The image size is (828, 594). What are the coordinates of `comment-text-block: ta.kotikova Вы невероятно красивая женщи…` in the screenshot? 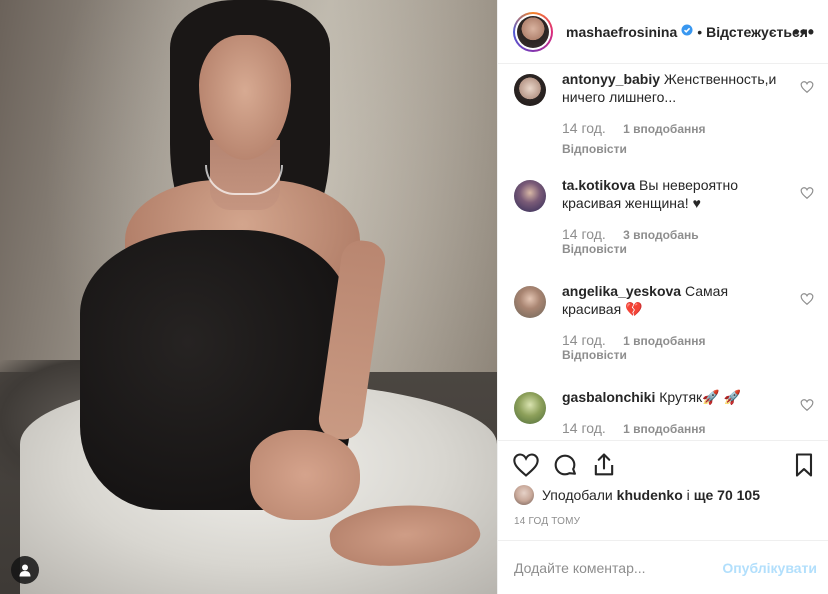 It's located at (673, 194).